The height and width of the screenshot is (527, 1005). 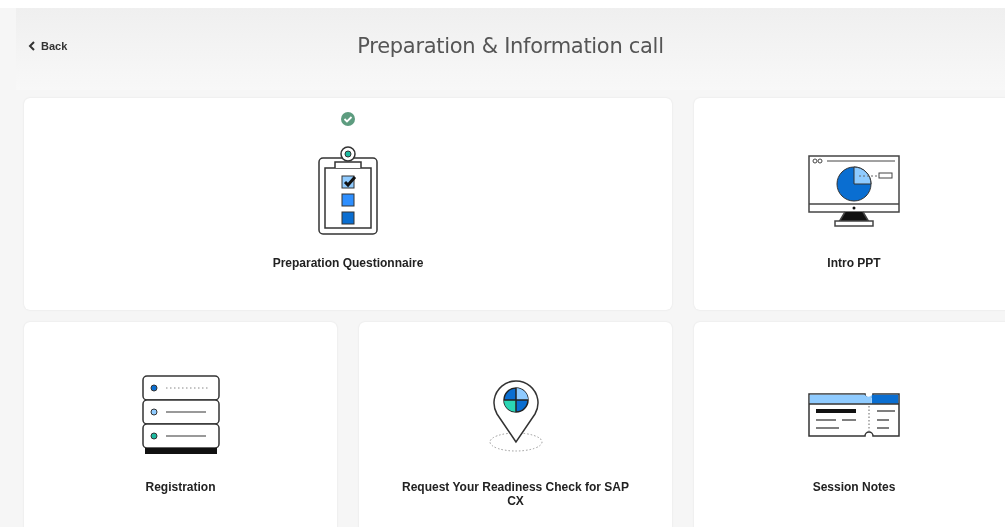 What do you see at coordinates (510, 46) in the screenshot?
I see `page-title: Preparation & Information call` at bounding box center [510, 46].